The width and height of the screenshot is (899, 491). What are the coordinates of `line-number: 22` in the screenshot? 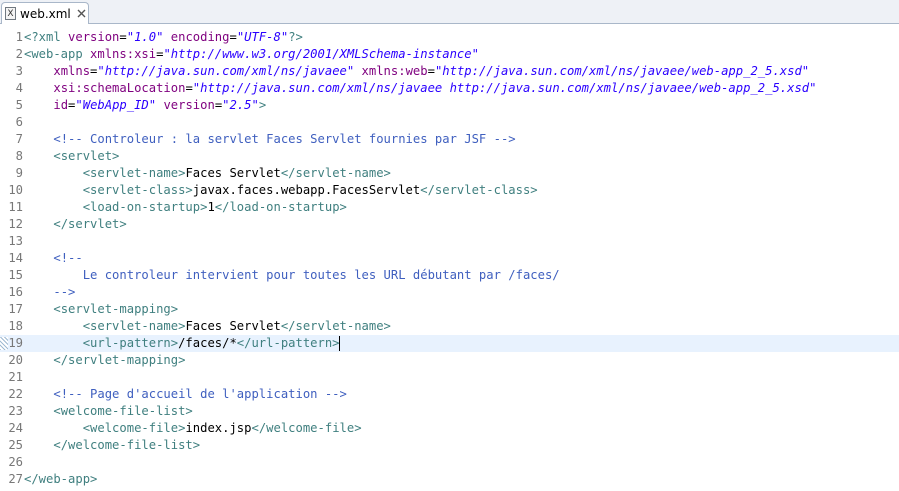 It's located at (15, 394).